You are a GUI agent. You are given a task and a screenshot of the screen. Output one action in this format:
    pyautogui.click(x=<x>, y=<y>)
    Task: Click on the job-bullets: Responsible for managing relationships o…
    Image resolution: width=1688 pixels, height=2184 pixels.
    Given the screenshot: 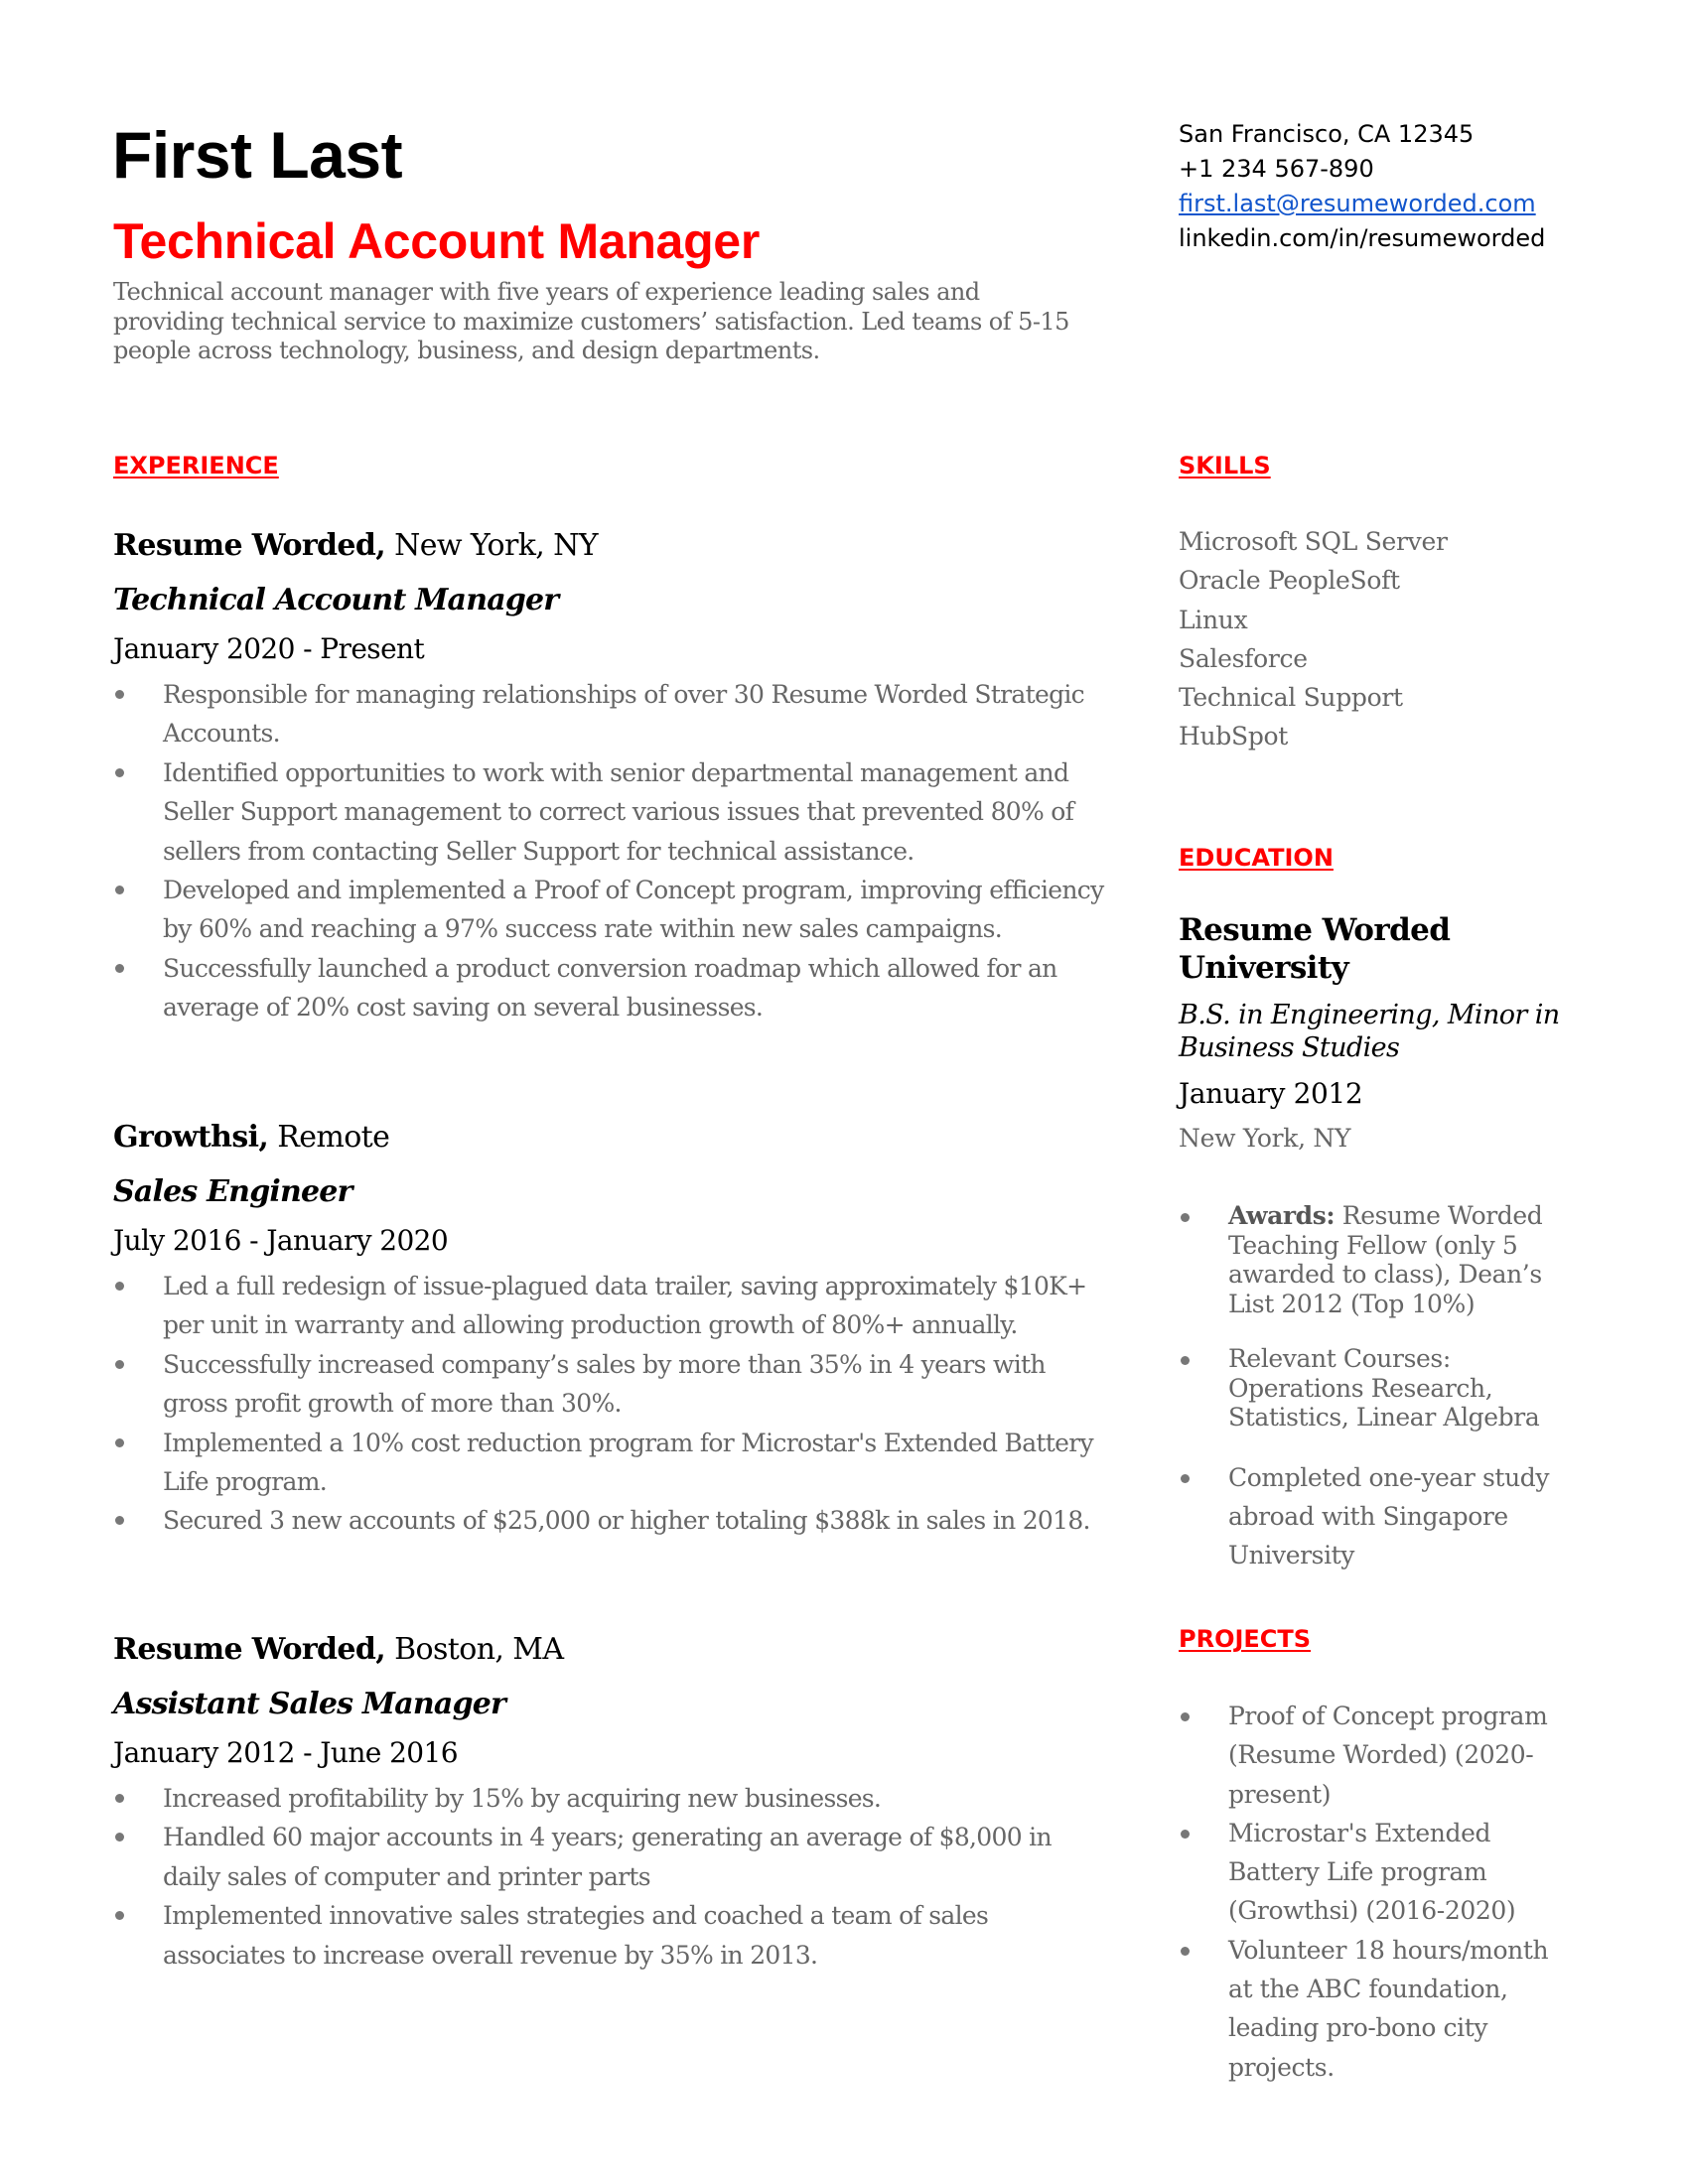 What is the action you would take?
    pyautogui.click(x=609, y=851)
    